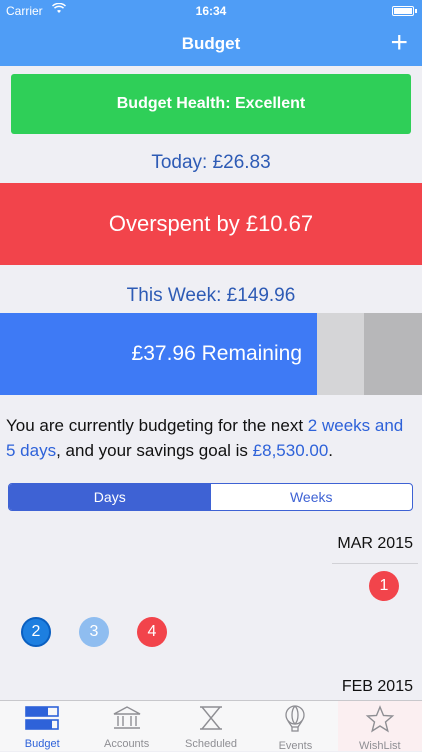  I want to click on overspent-banner: Overspent by £10.67, so click(211, 224).